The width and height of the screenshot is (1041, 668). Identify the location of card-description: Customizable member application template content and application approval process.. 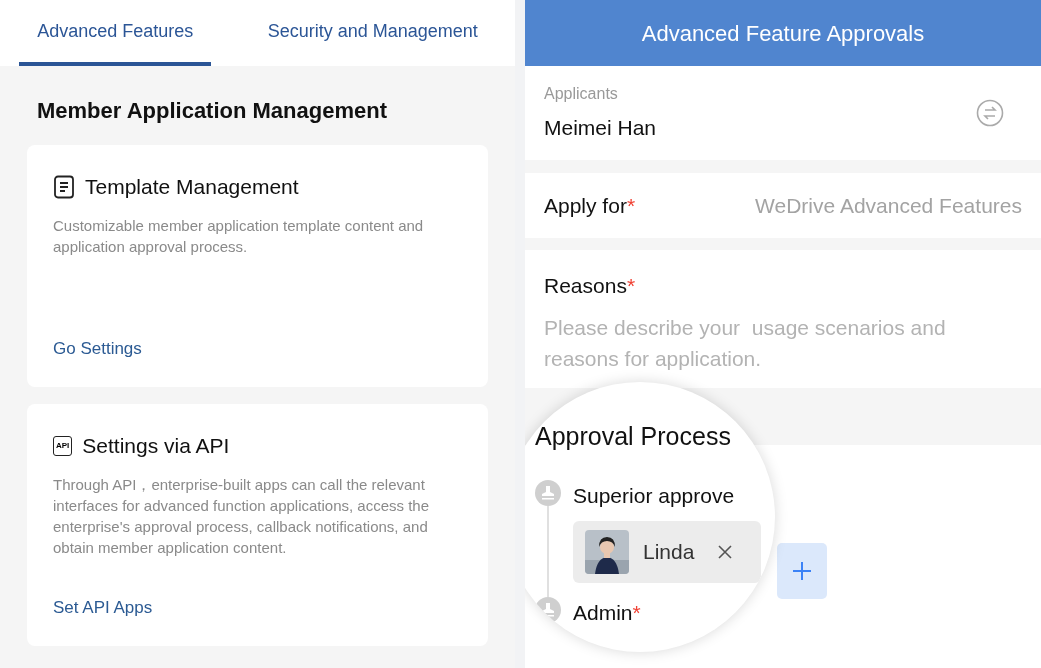
(239, 236).